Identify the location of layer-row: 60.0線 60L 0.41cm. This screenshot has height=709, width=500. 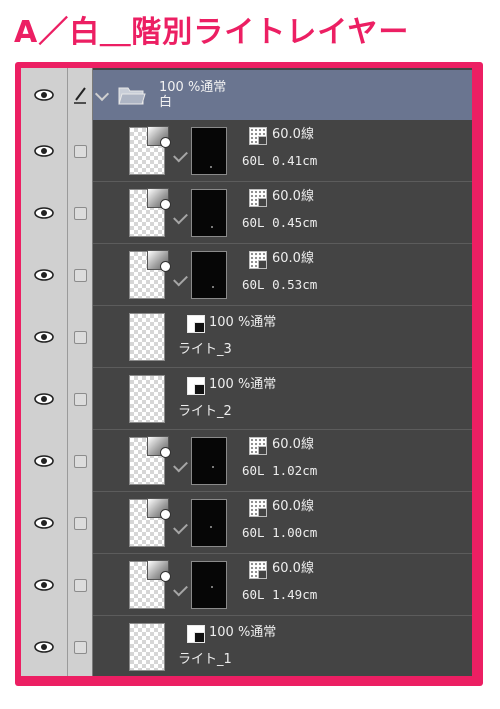
(246, 151).